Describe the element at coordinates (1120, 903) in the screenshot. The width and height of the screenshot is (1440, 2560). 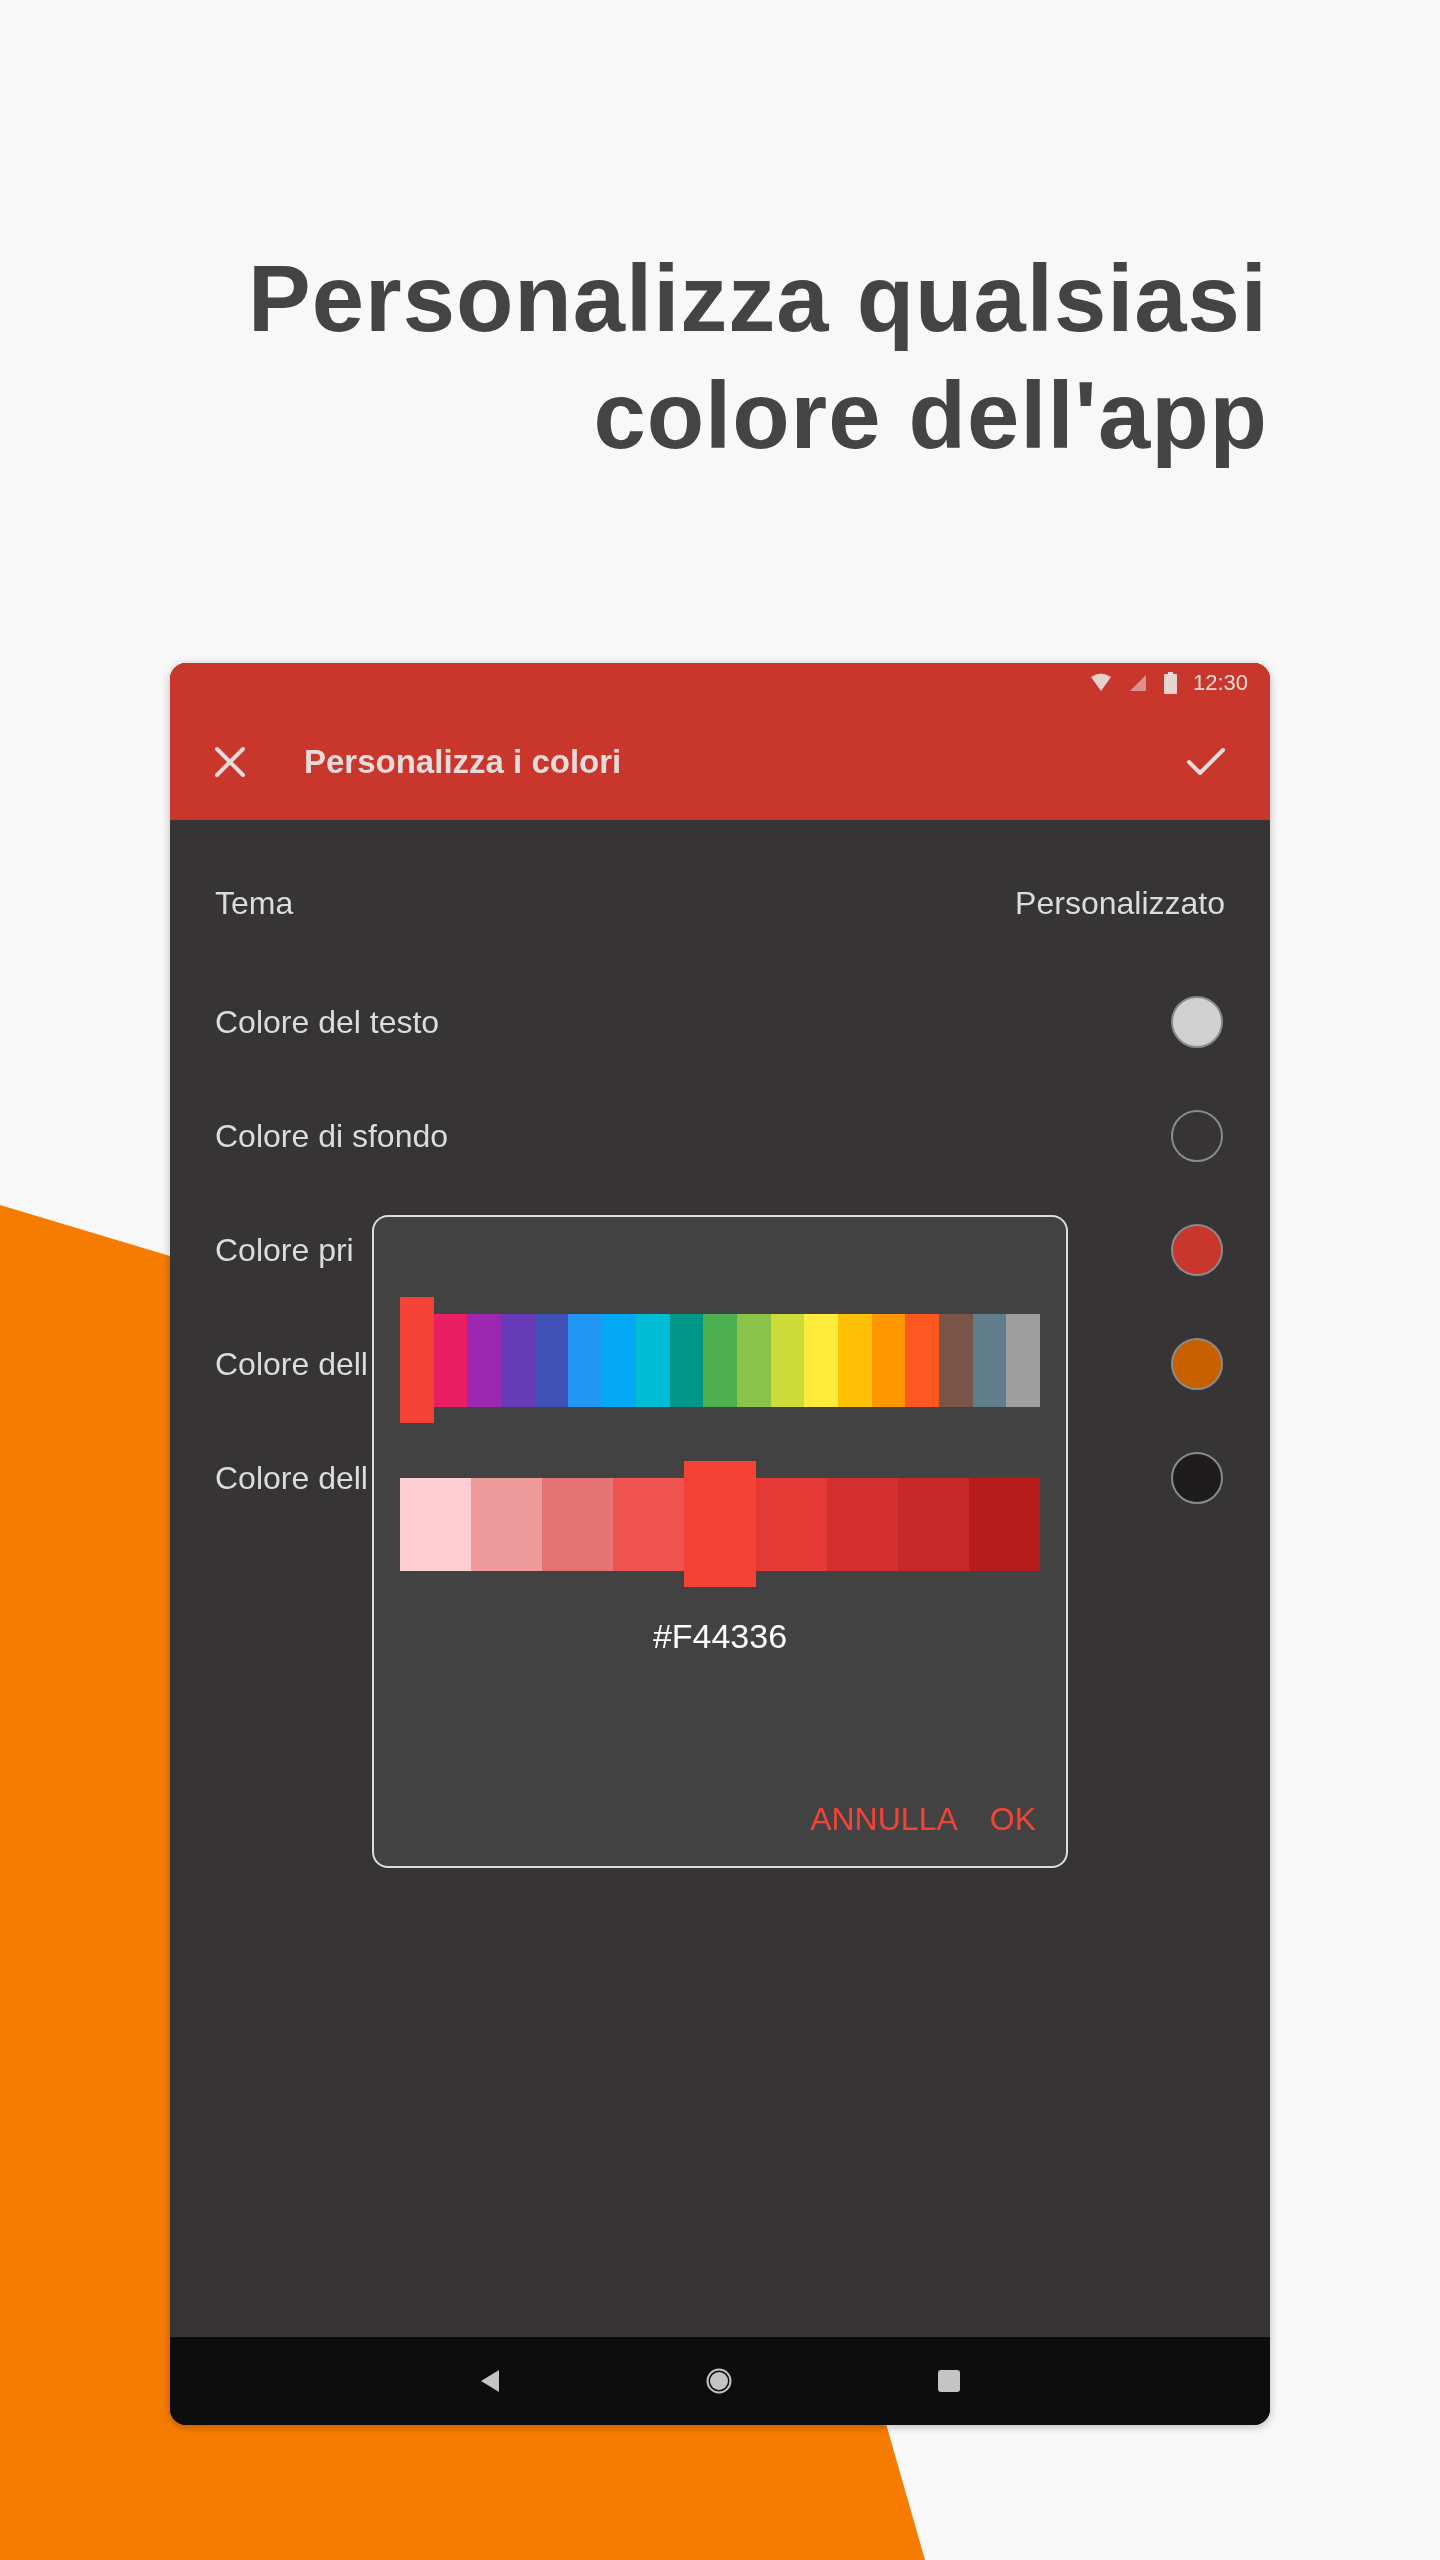
I see `setting-value: Personalizzato` at that location.